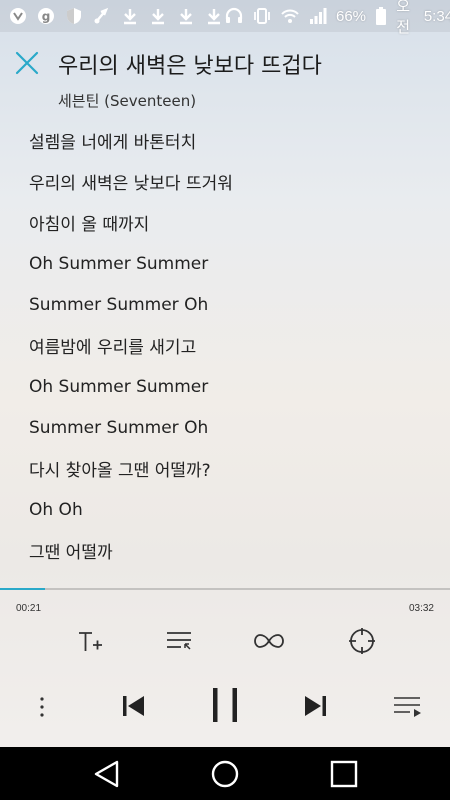 The height and width of the screenshot is (800, 450). Describe the element at coordinates (234, 16) in the screenshot. I see `headphones-icon` at that location.